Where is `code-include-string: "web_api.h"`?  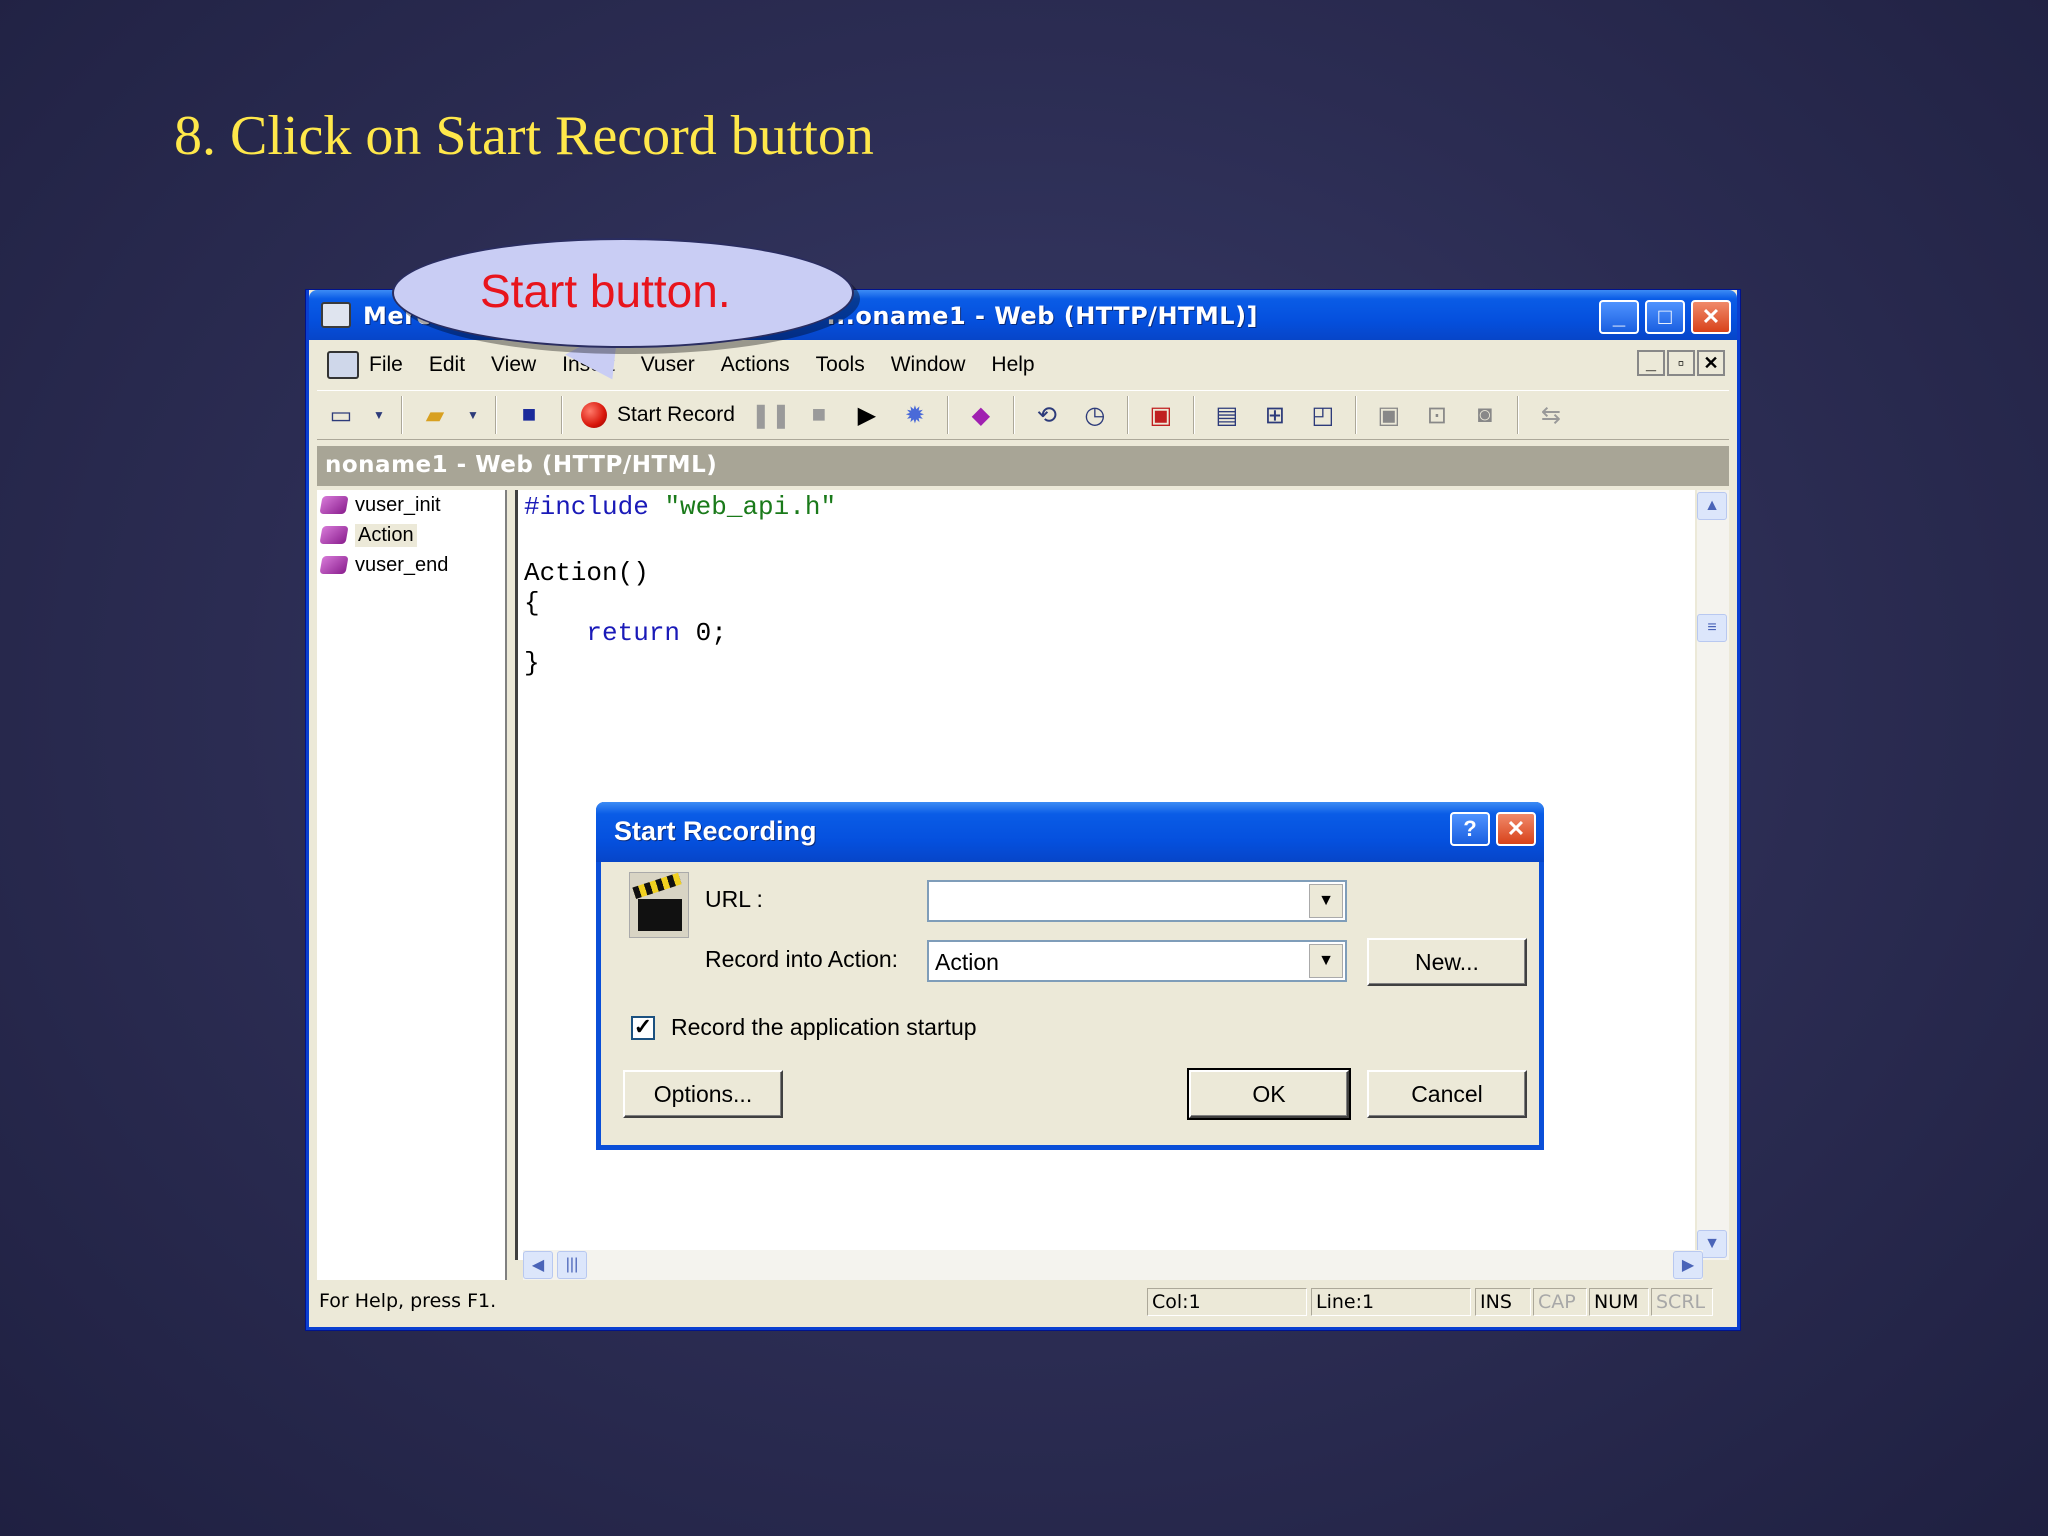
code-include-string: "web_api.h" is located at coordinates (750, 507).